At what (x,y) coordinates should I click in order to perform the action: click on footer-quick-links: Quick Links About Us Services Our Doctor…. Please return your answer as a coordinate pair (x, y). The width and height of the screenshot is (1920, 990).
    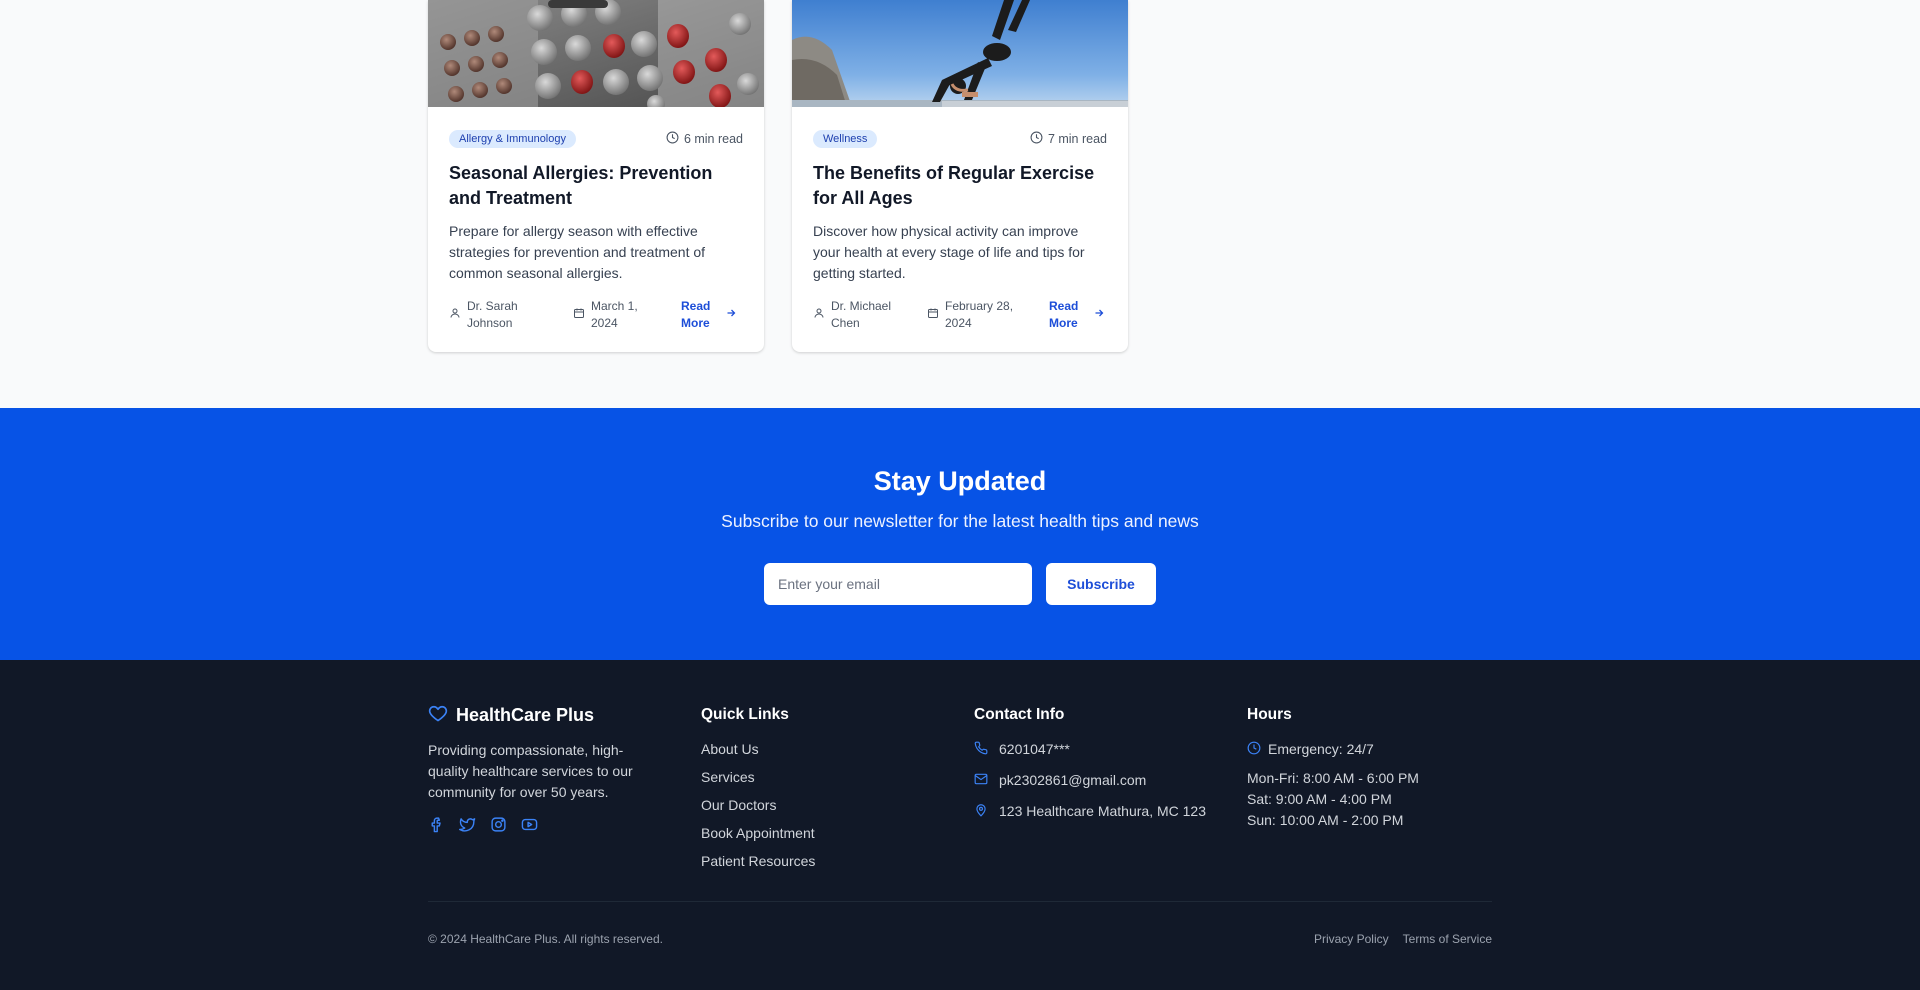
    Looking at the image, I should click on (758, 792).